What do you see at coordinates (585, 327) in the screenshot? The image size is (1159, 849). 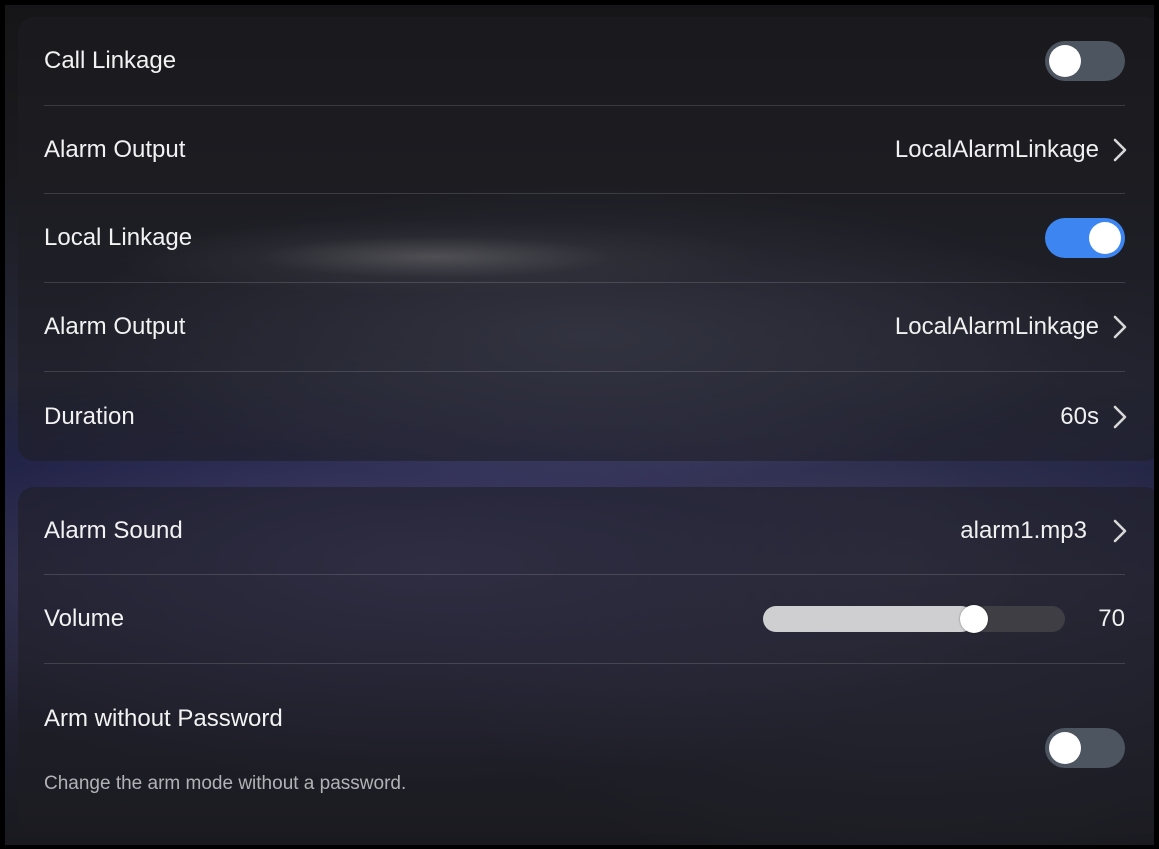 I see `alarm-output-row-2: Alarm Output LocalAlarmLinkage` at bounding box center [585, 327].